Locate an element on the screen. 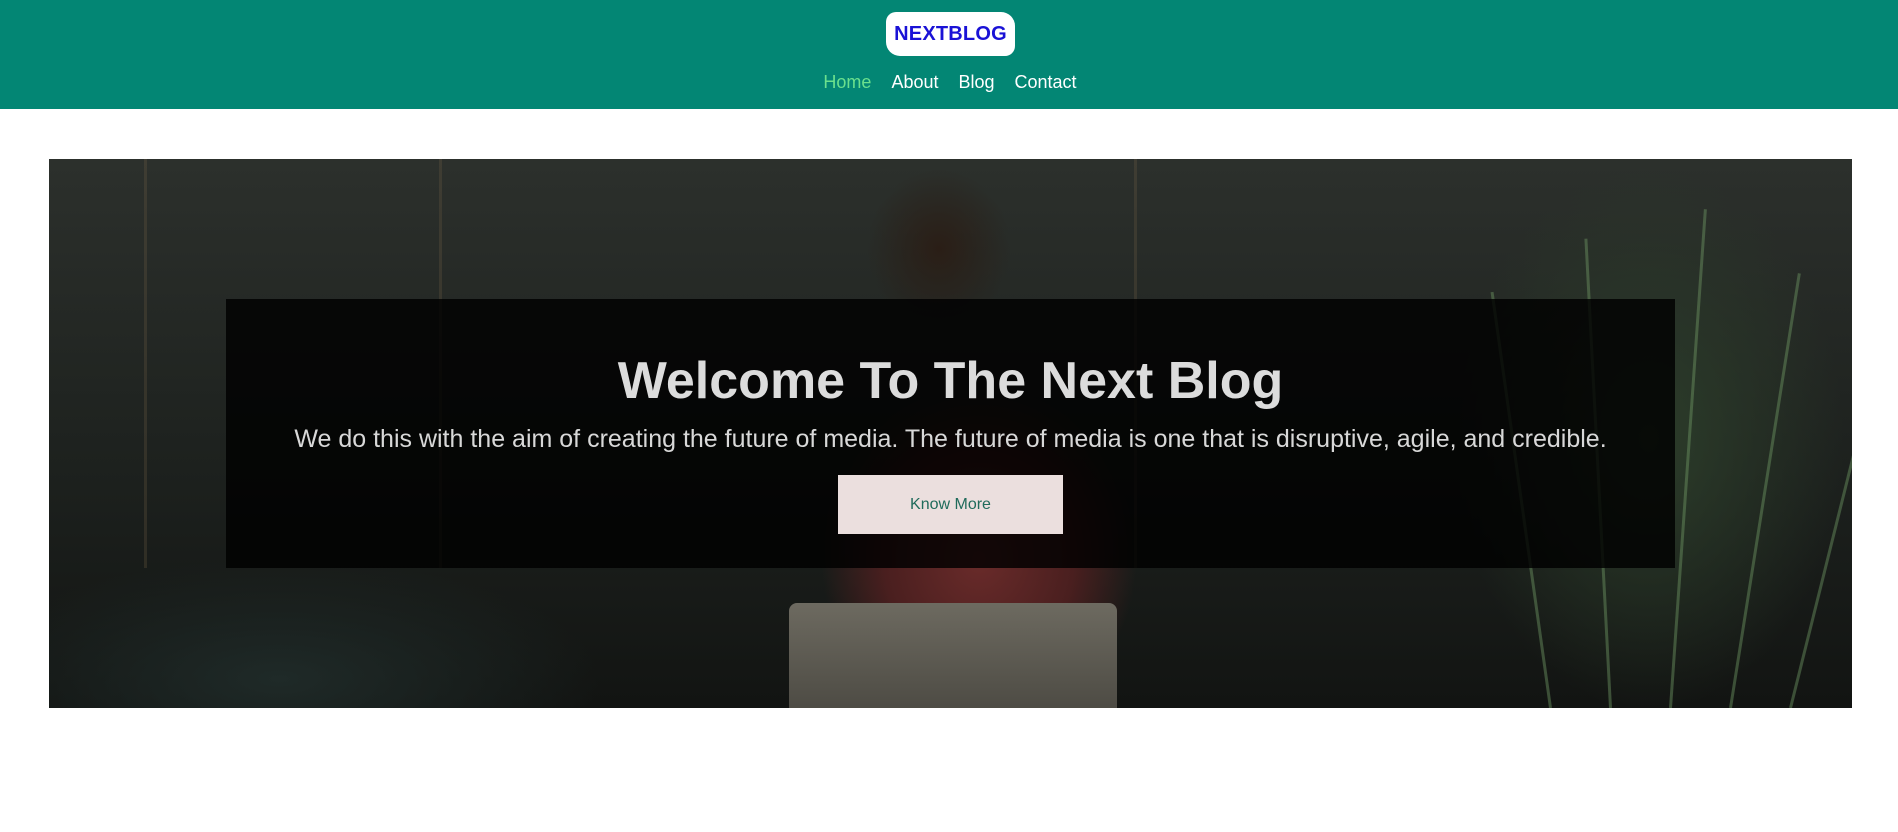 The width and height of the screenshot is (1898, 832). know-more-button: Know More is located at coordinates (950, 504).